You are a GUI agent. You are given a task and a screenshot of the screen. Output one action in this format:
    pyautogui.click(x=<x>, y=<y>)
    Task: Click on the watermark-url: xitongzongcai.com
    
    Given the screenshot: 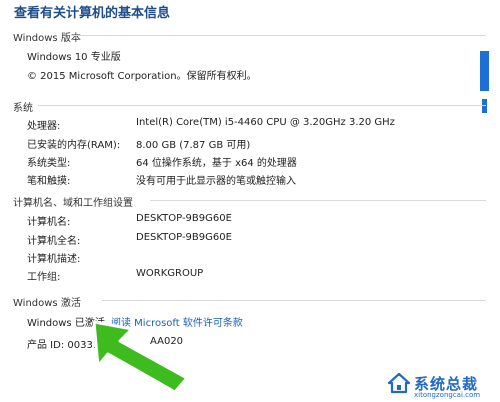 What is the action you would take?
    pyautogui.click(x=447, y=395)
    